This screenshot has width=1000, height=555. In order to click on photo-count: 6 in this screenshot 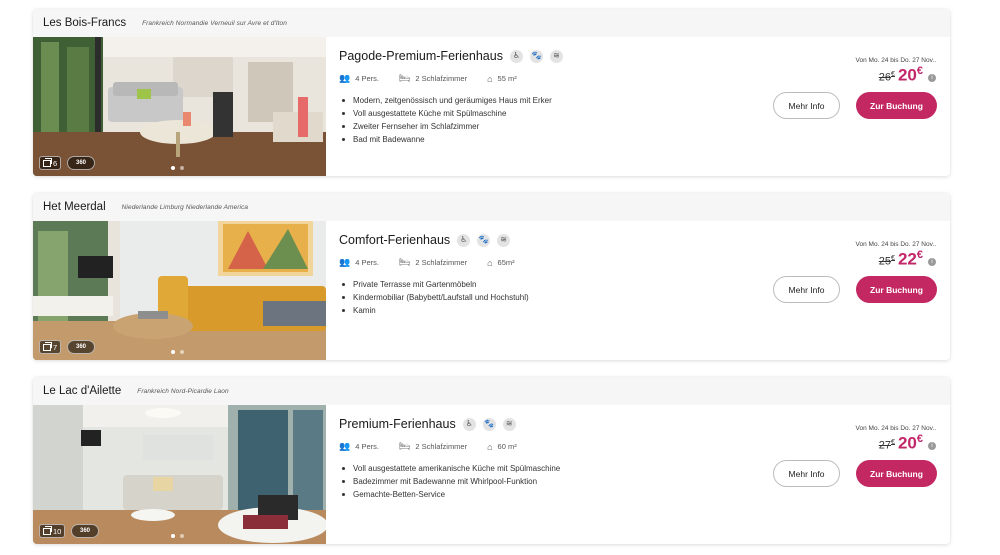, I will do `click(55, 163)`.